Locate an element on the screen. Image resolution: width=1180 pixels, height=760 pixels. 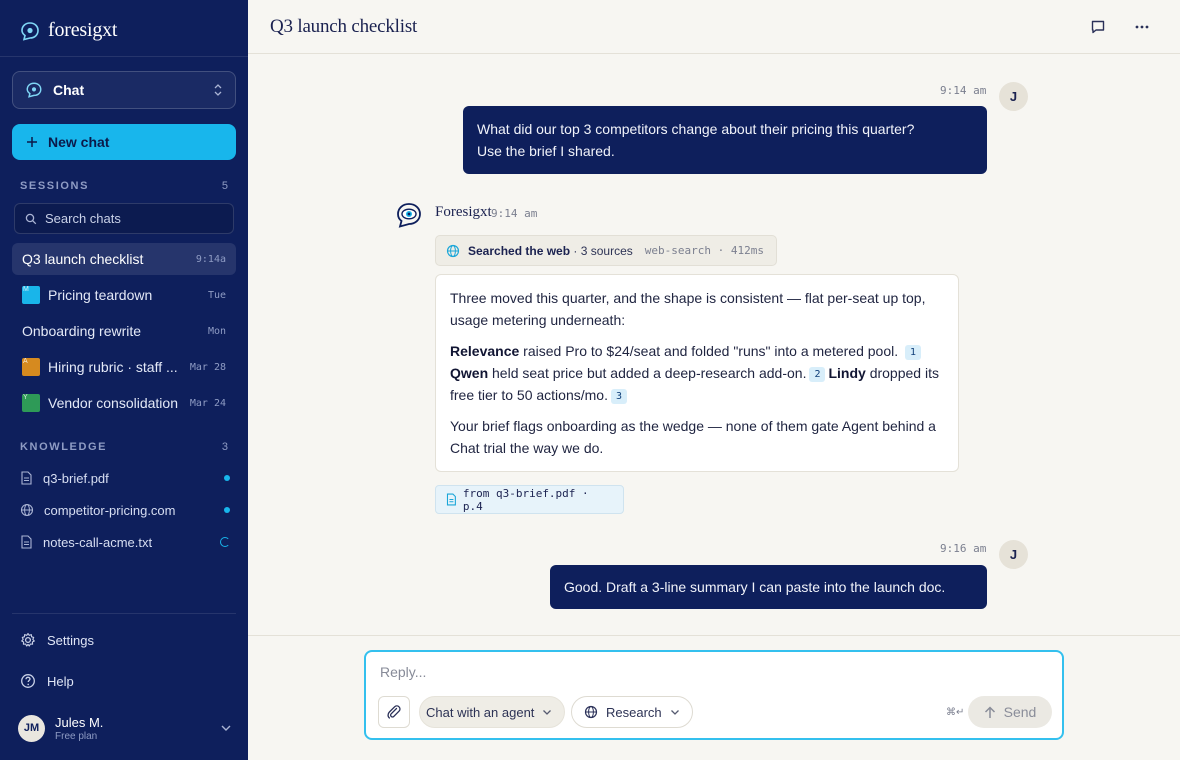
search-input is located at coordinates (130, 218).